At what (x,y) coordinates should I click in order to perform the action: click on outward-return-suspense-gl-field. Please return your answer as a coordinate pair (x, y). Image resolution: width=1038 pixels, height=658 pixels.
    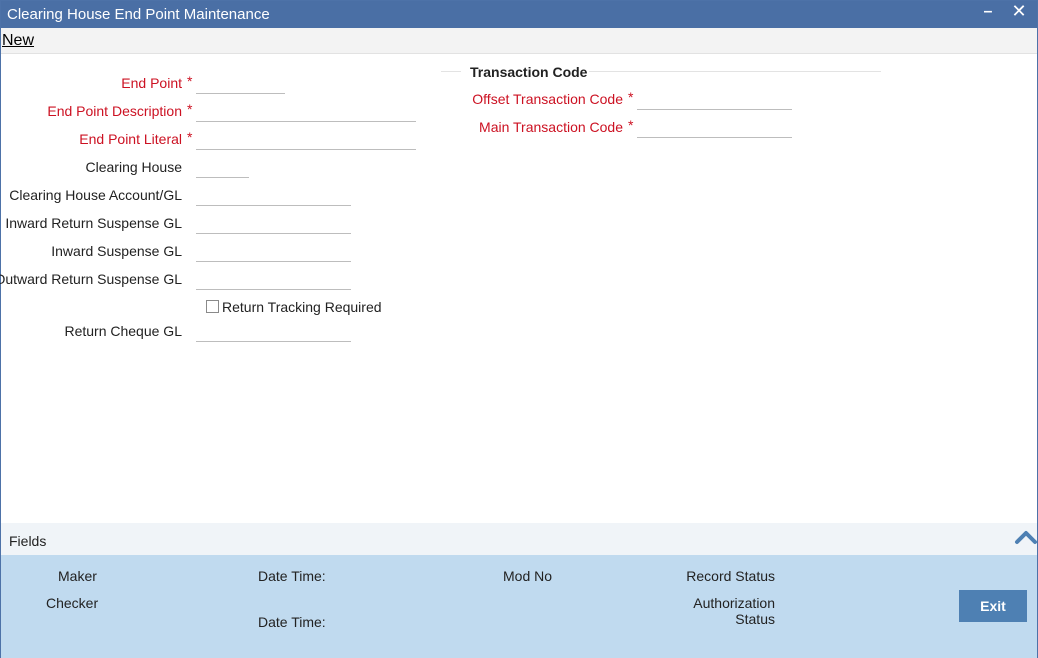
    Looking at the image, I should click on (273, 279).